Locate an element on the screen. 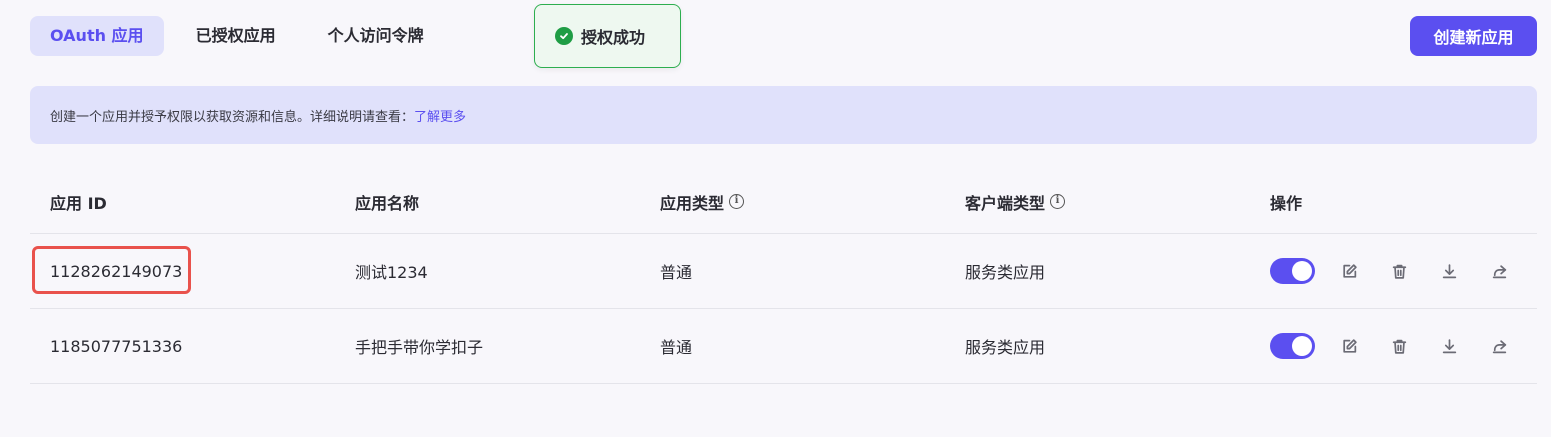 The height and width of the screenshot is (437, 1551). tab-oauth-apps: OAuth 应用 is located at coordinates (97, 36).